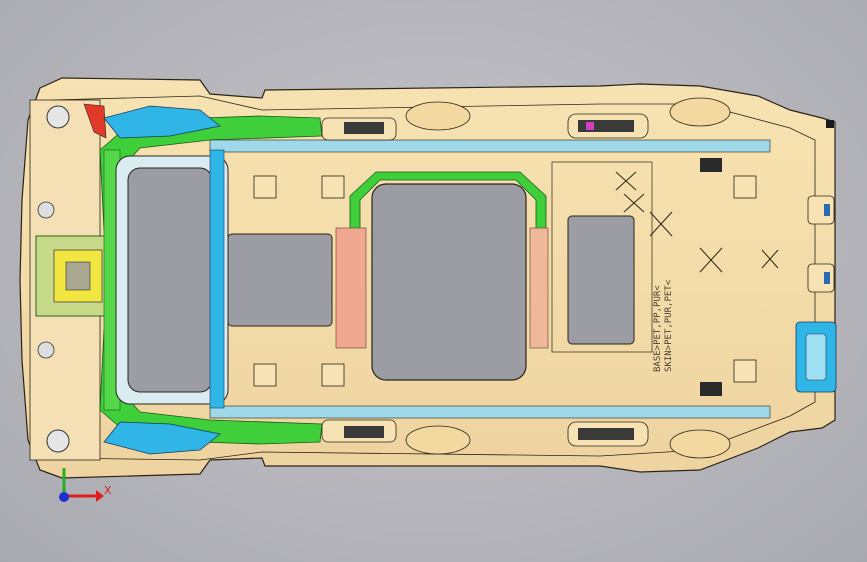 The image size is (867, 562). Describe the element at coordinates (827, 210) in the screenshot. I see `rear-clip-1-marker` at that location.